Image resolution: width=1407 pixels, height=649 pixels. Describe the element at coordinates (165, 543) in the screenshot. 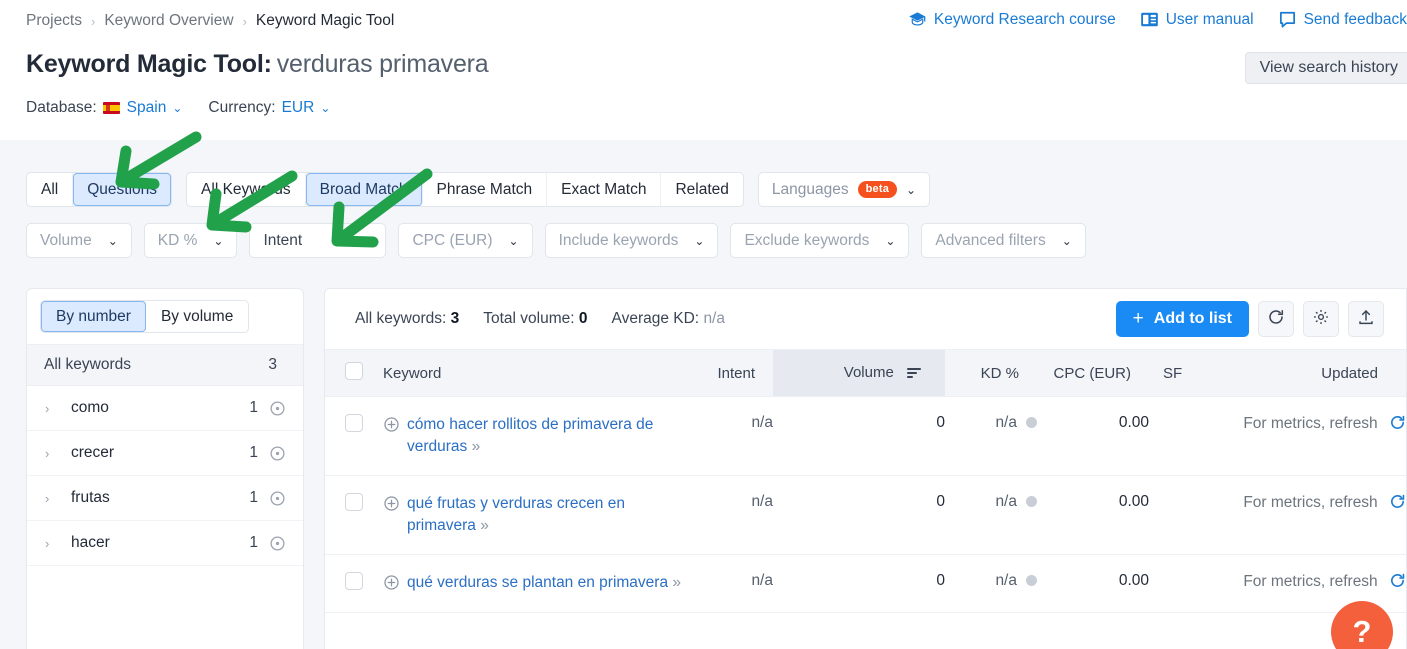

I see `sidebar-item-hacer: › hacer 1` at that location.